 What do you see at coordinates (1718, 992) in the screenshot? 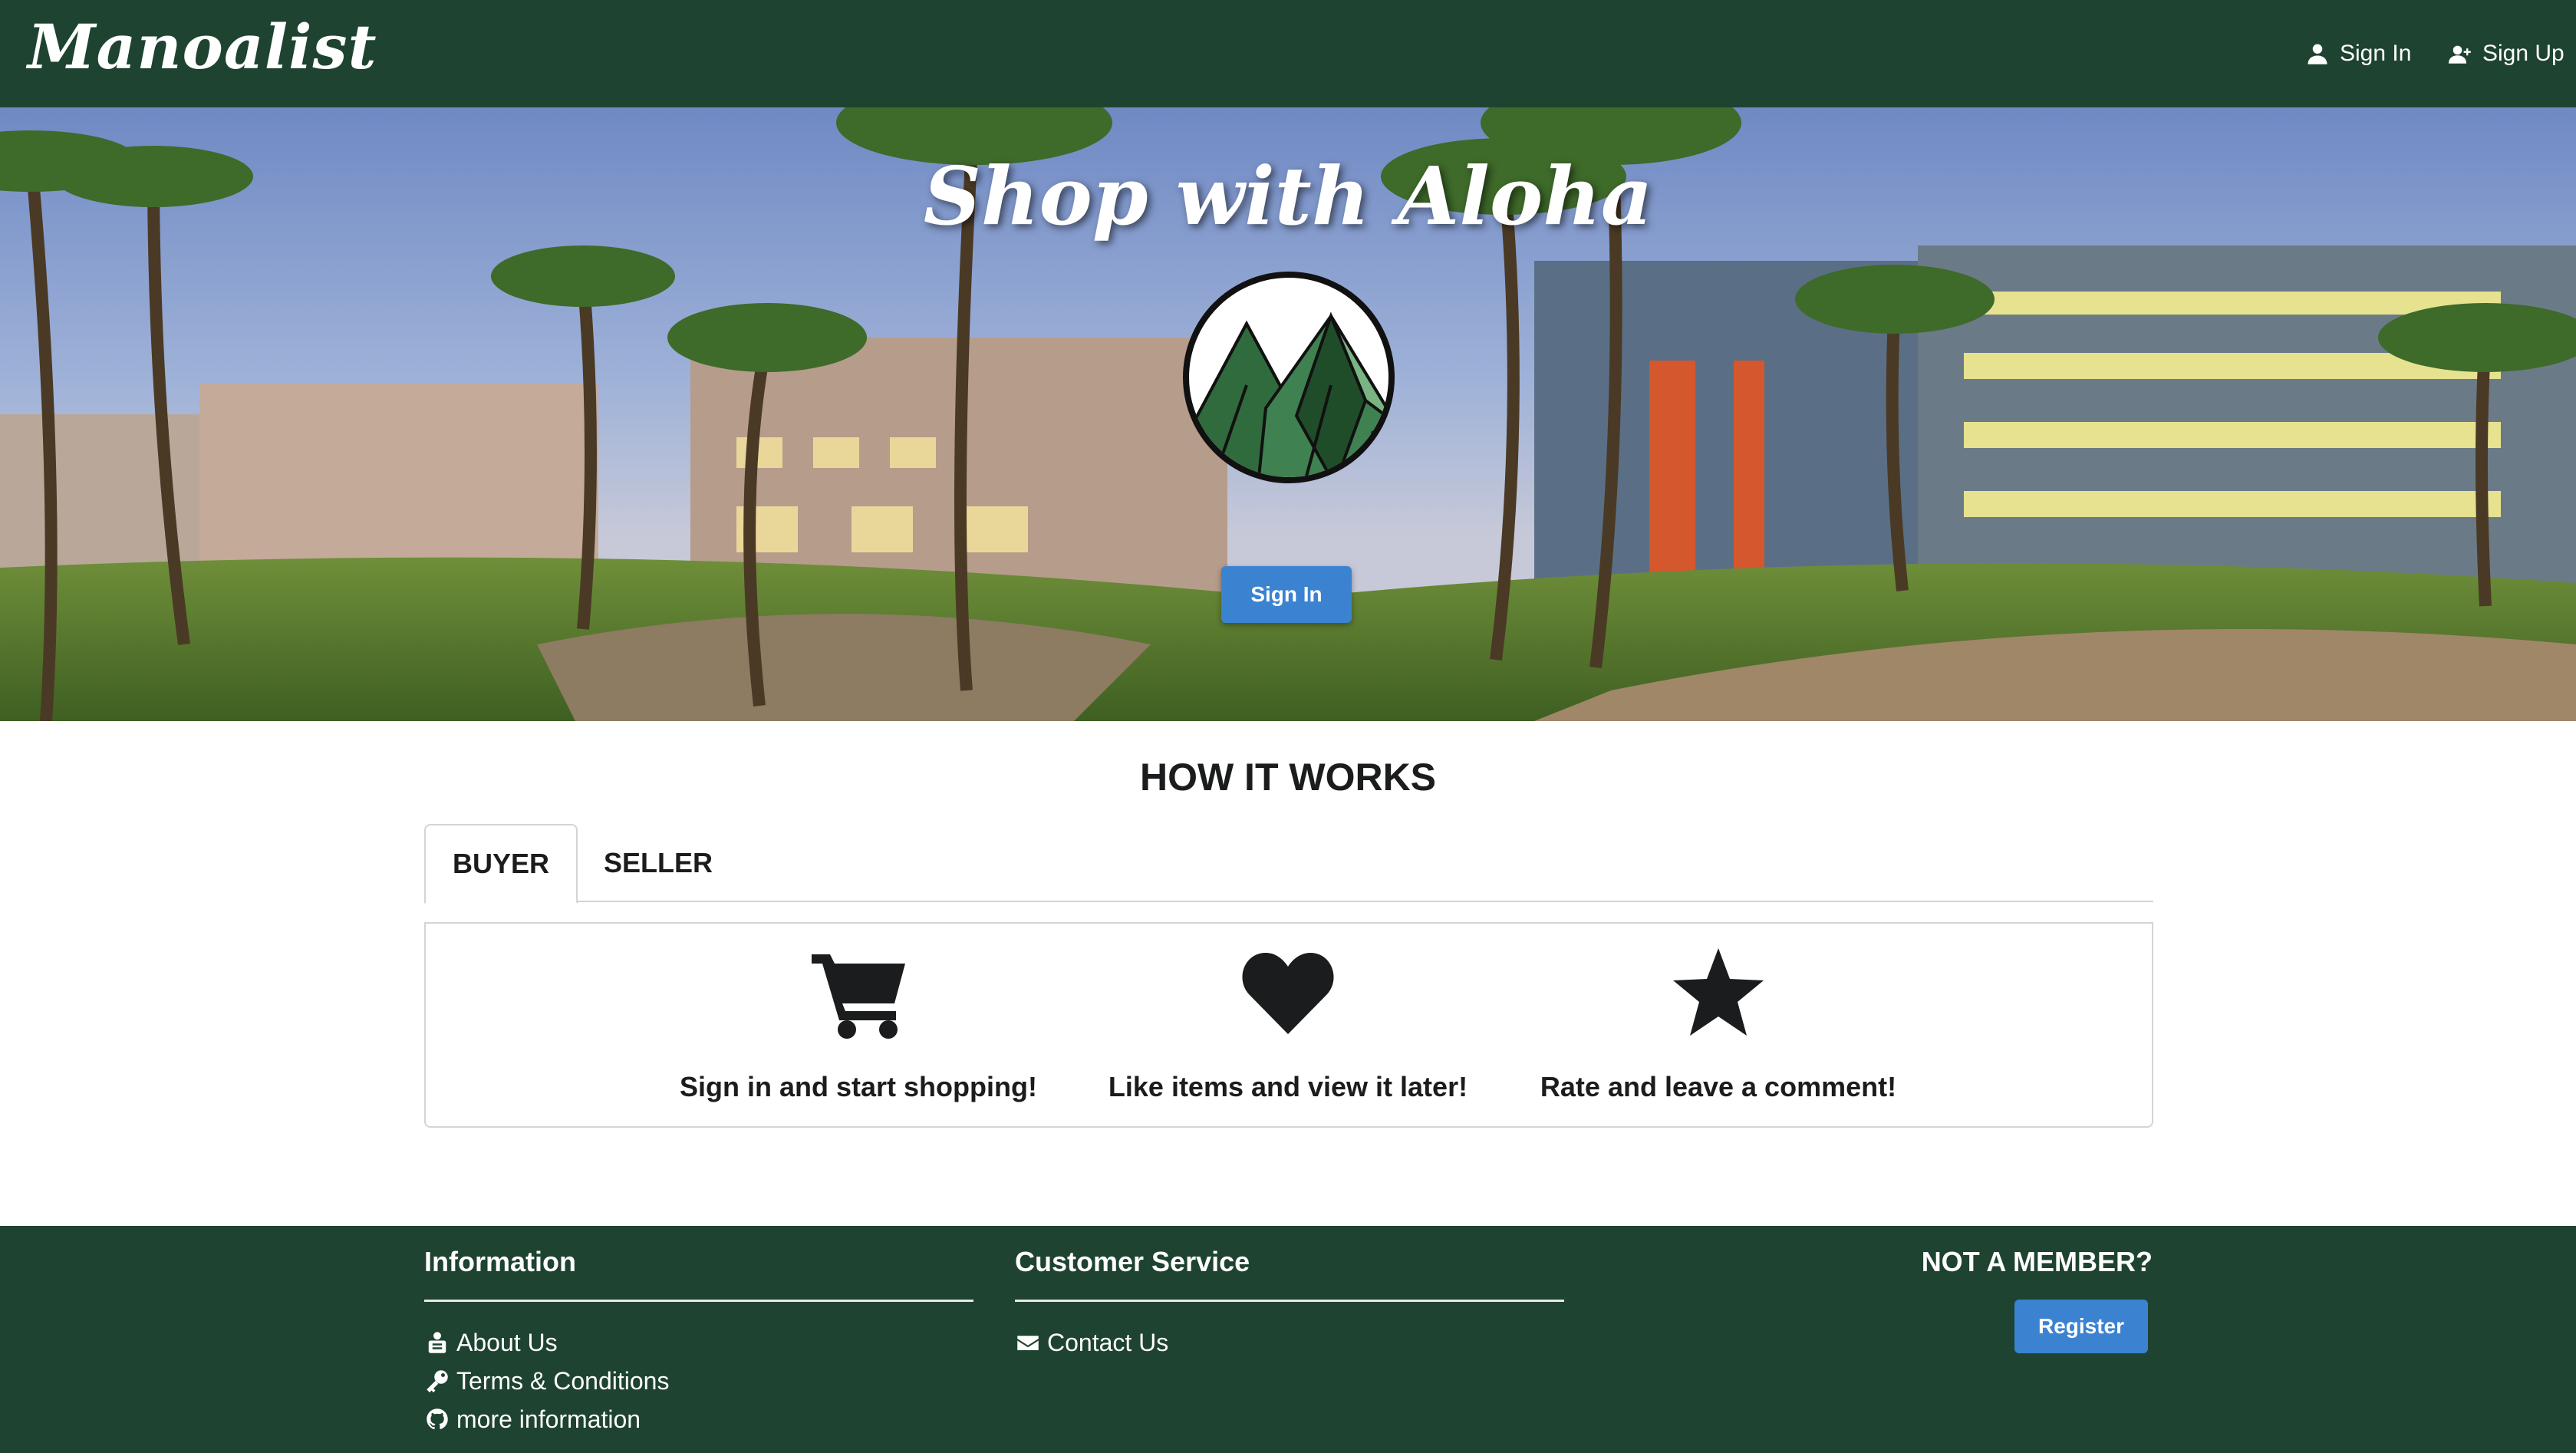
I see `star-icon` at bounding box center [1718, 992].